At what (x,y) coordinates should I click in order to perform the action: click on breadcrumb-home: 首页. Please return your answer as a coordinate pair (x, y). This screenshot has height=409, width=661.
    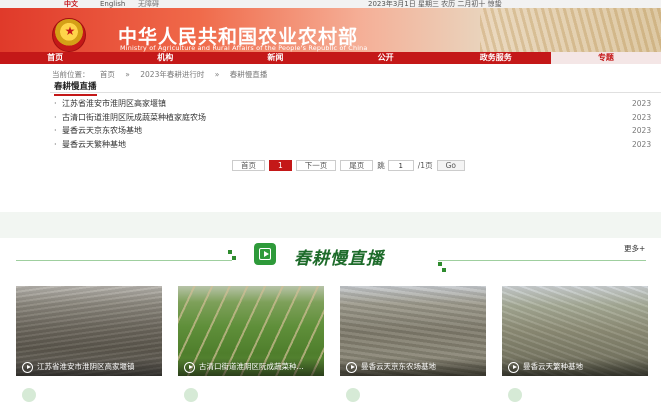
    Looking at the image, I should click on (107, 74).